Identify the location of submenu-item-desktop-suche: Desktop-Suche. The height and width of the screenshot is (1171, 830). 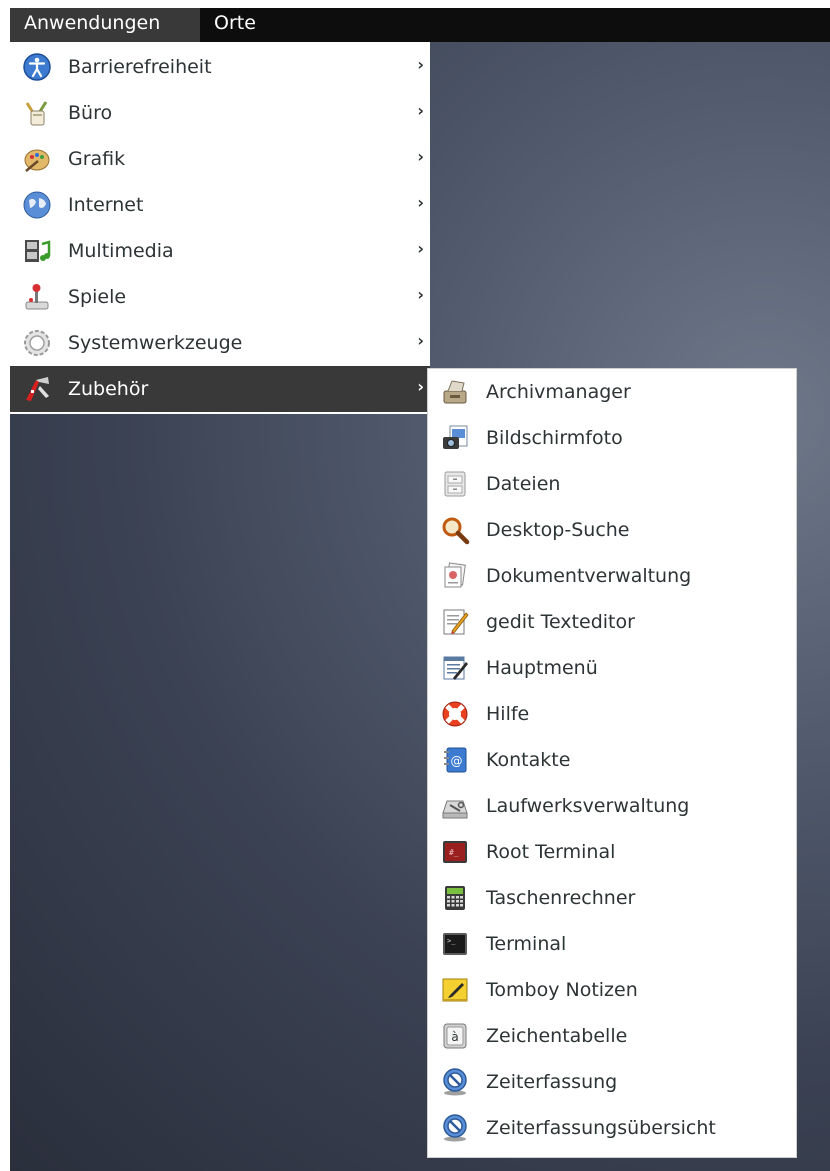
(612, 530).